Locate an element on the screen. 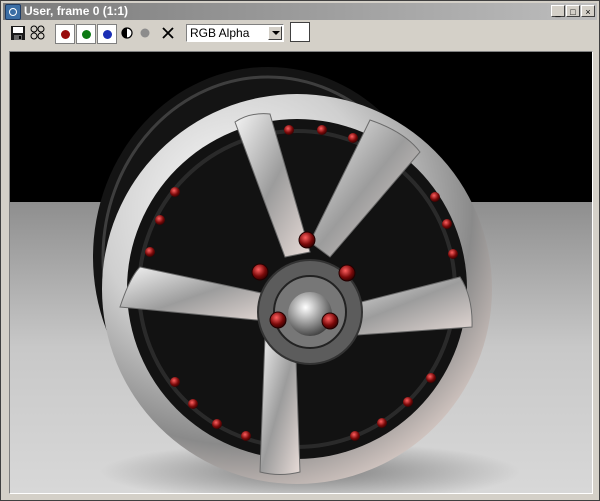 This screenshot has width=600, height=501. mono-icon is located at coordinates (127, 33).